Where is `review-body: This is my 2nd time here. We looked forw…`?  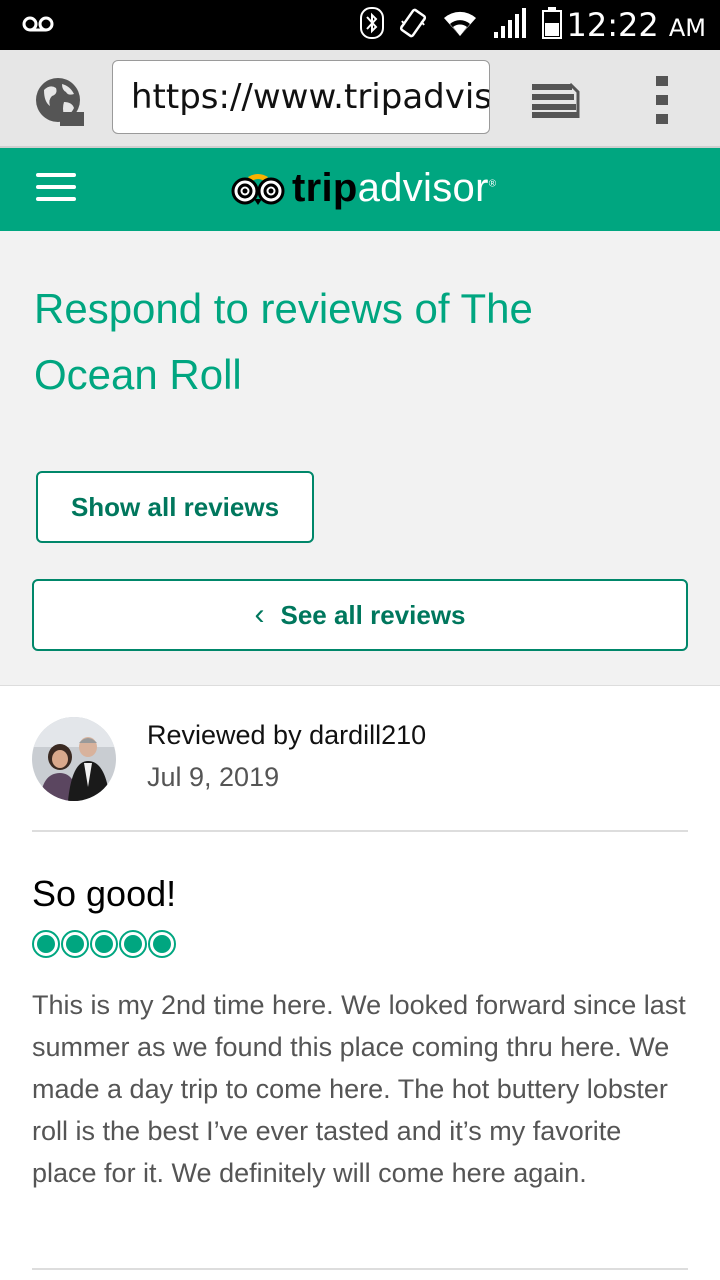
review-body: This is my 2nd time here. We looked forw… is located at coordinates (359, 1089).